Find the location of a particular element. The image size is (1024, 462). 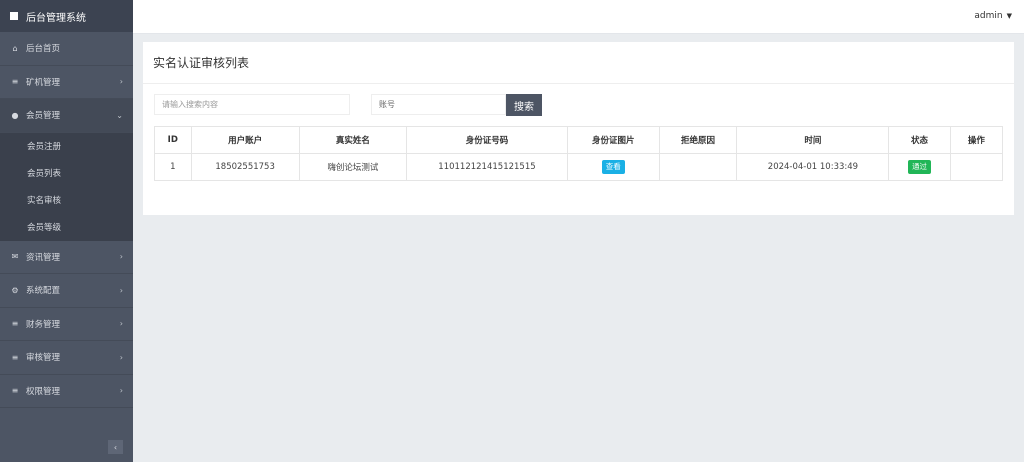

search-input is located at coordinates (252, 104).